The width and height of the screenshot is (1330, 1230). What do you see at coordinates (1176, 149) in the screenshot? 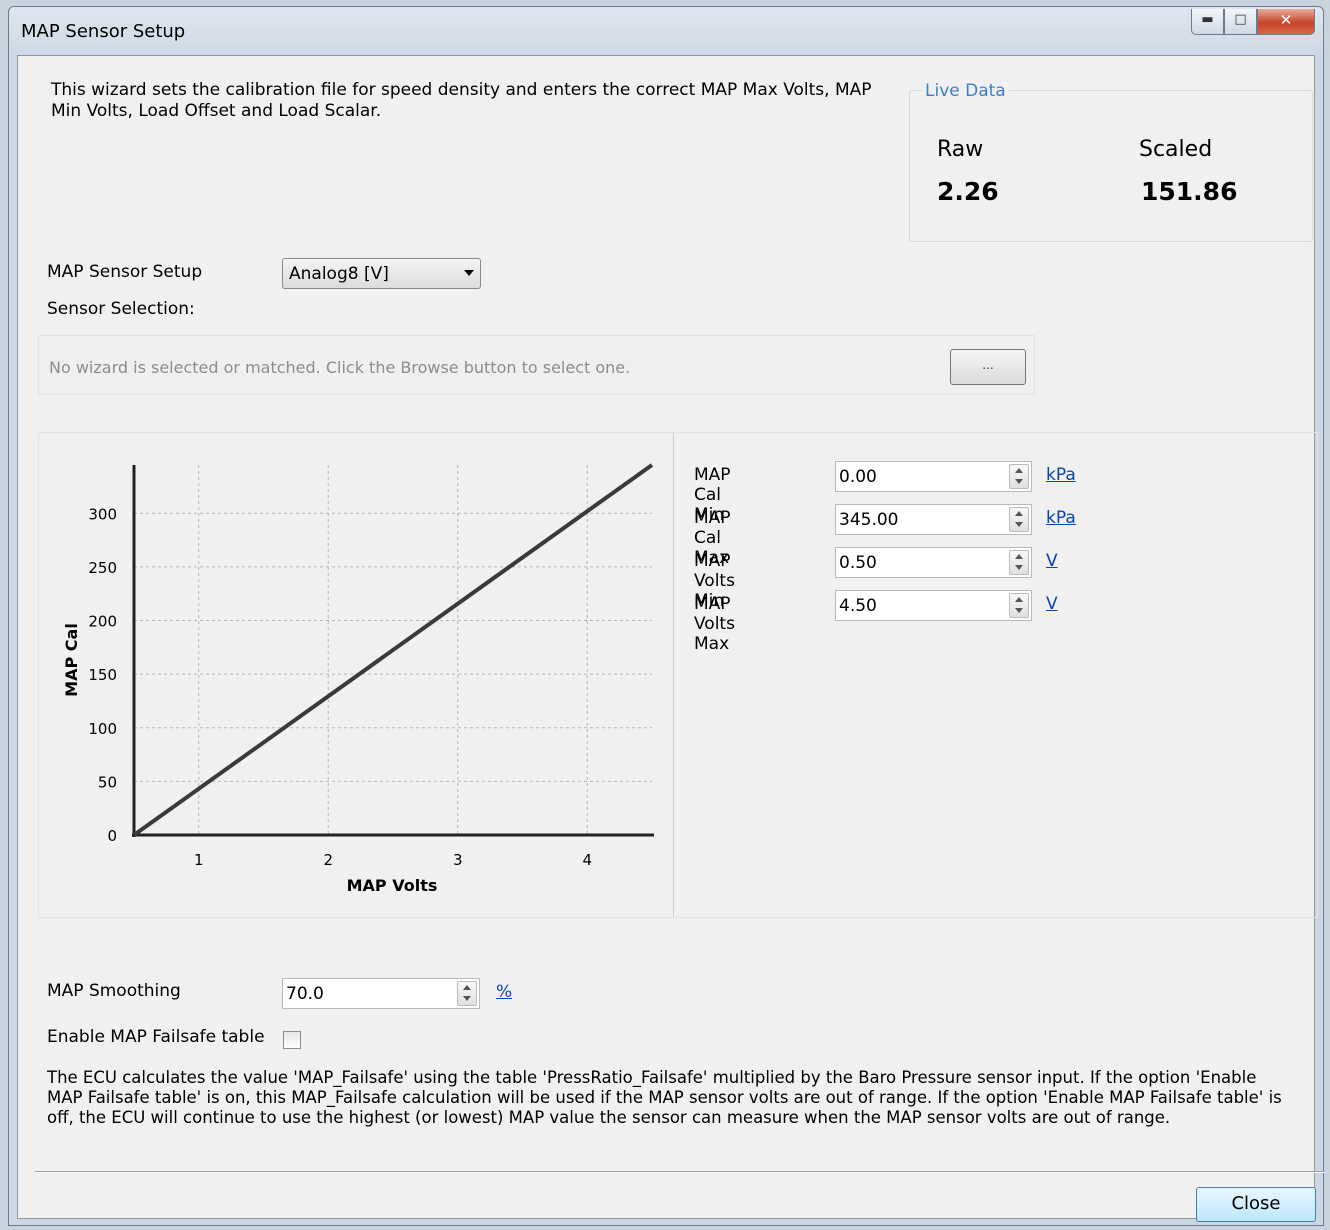
I see `scaled-label: Scaled` at bounding box center [1176, 149].